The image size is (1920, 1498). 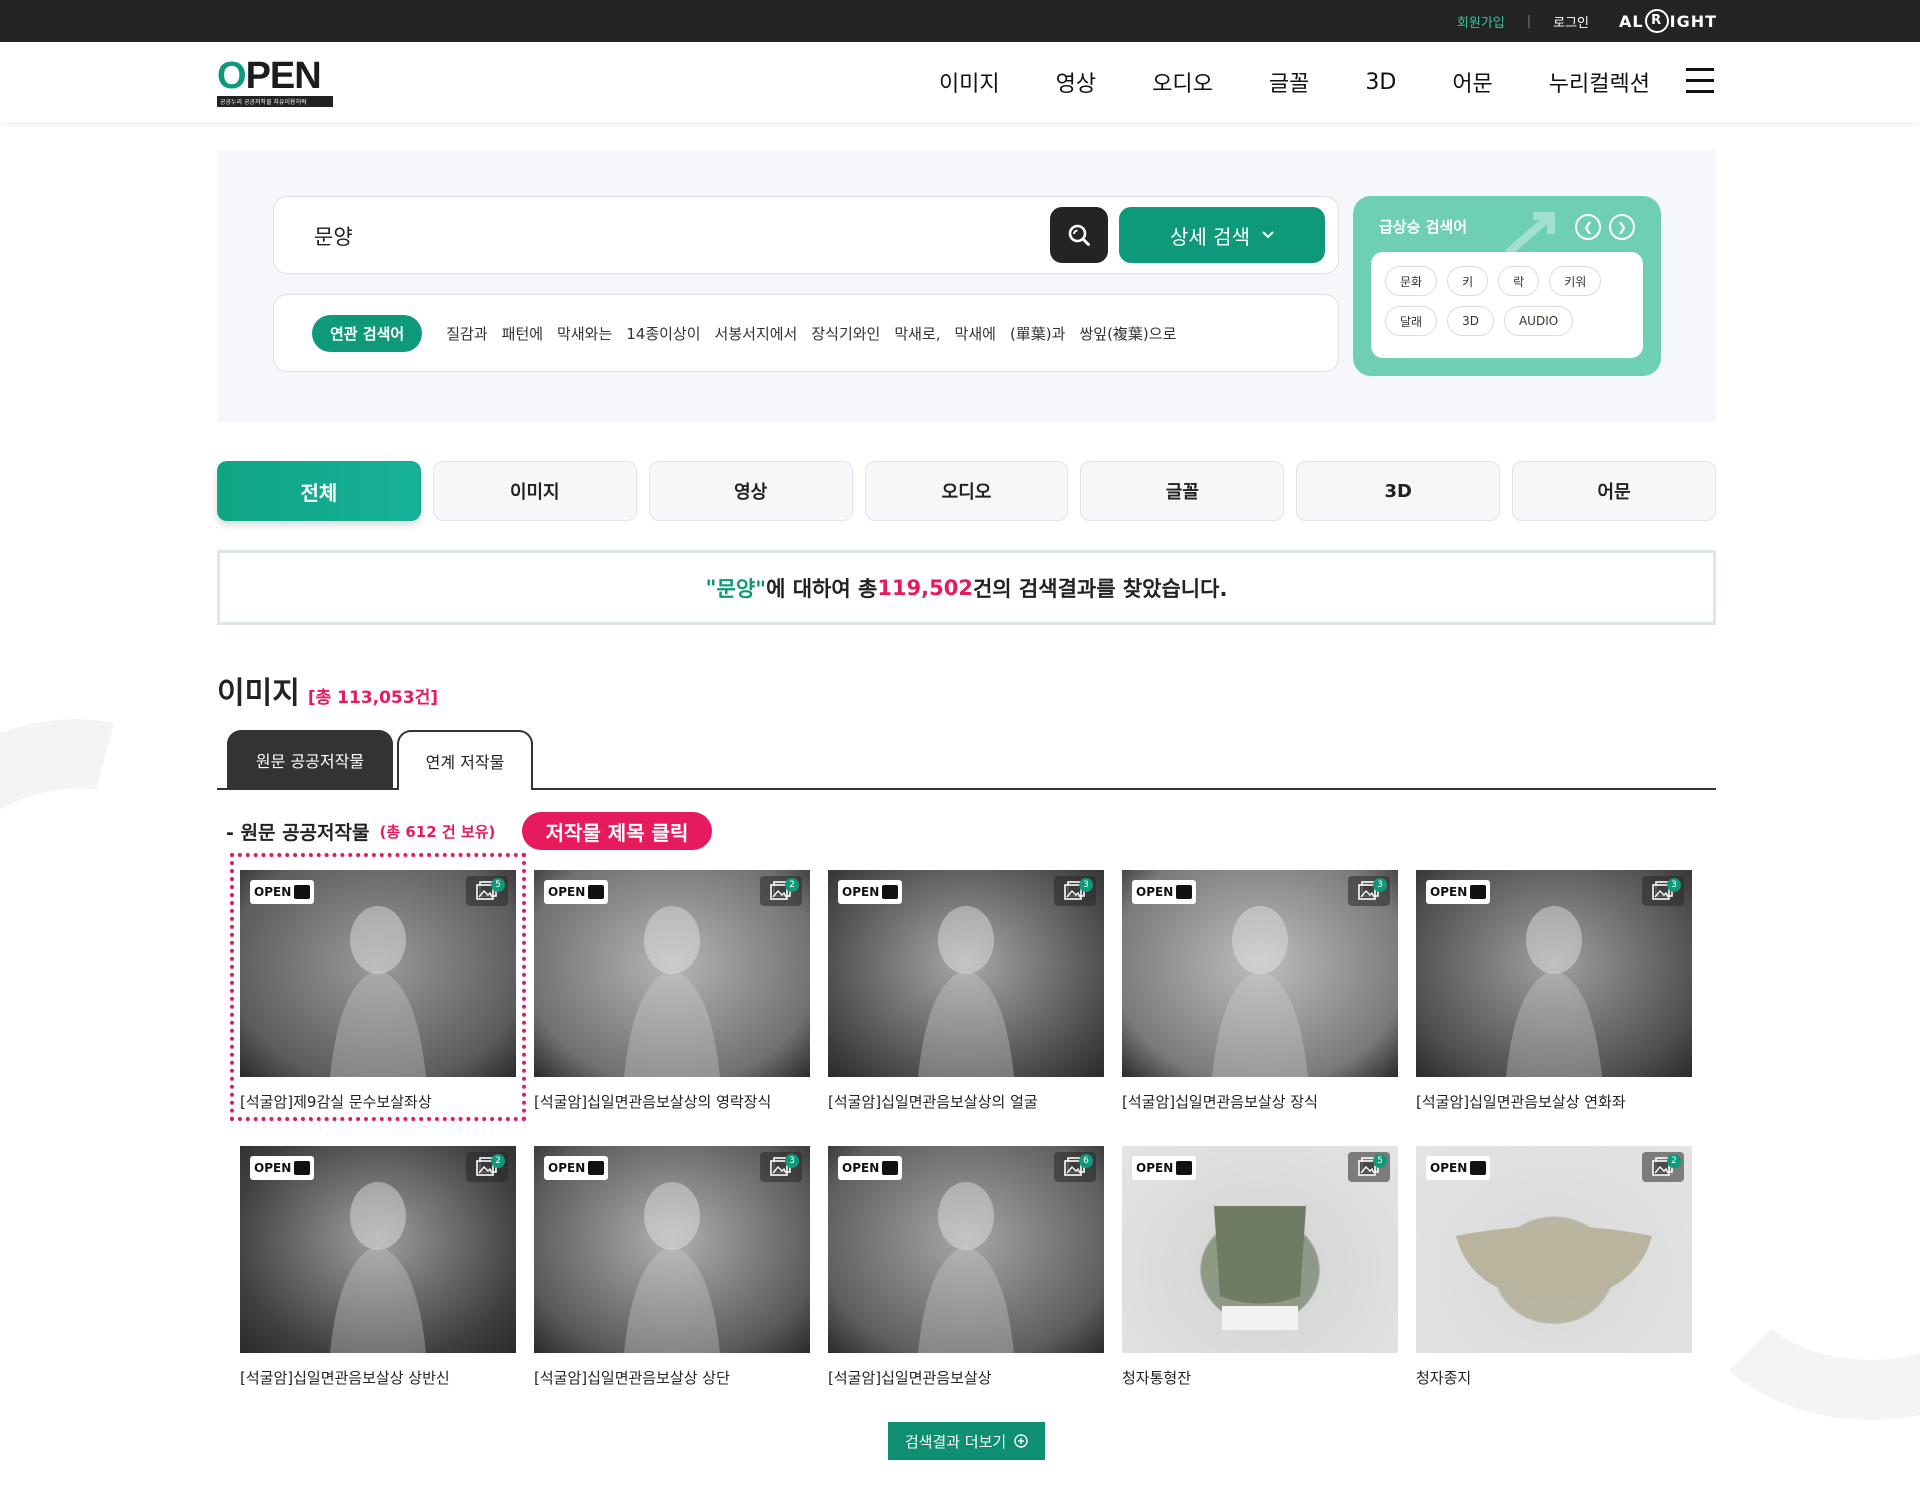 I want to click on open-logo: OPEN 공공누리 공공저작물 자유이용허락, so click(x=275, y=81).